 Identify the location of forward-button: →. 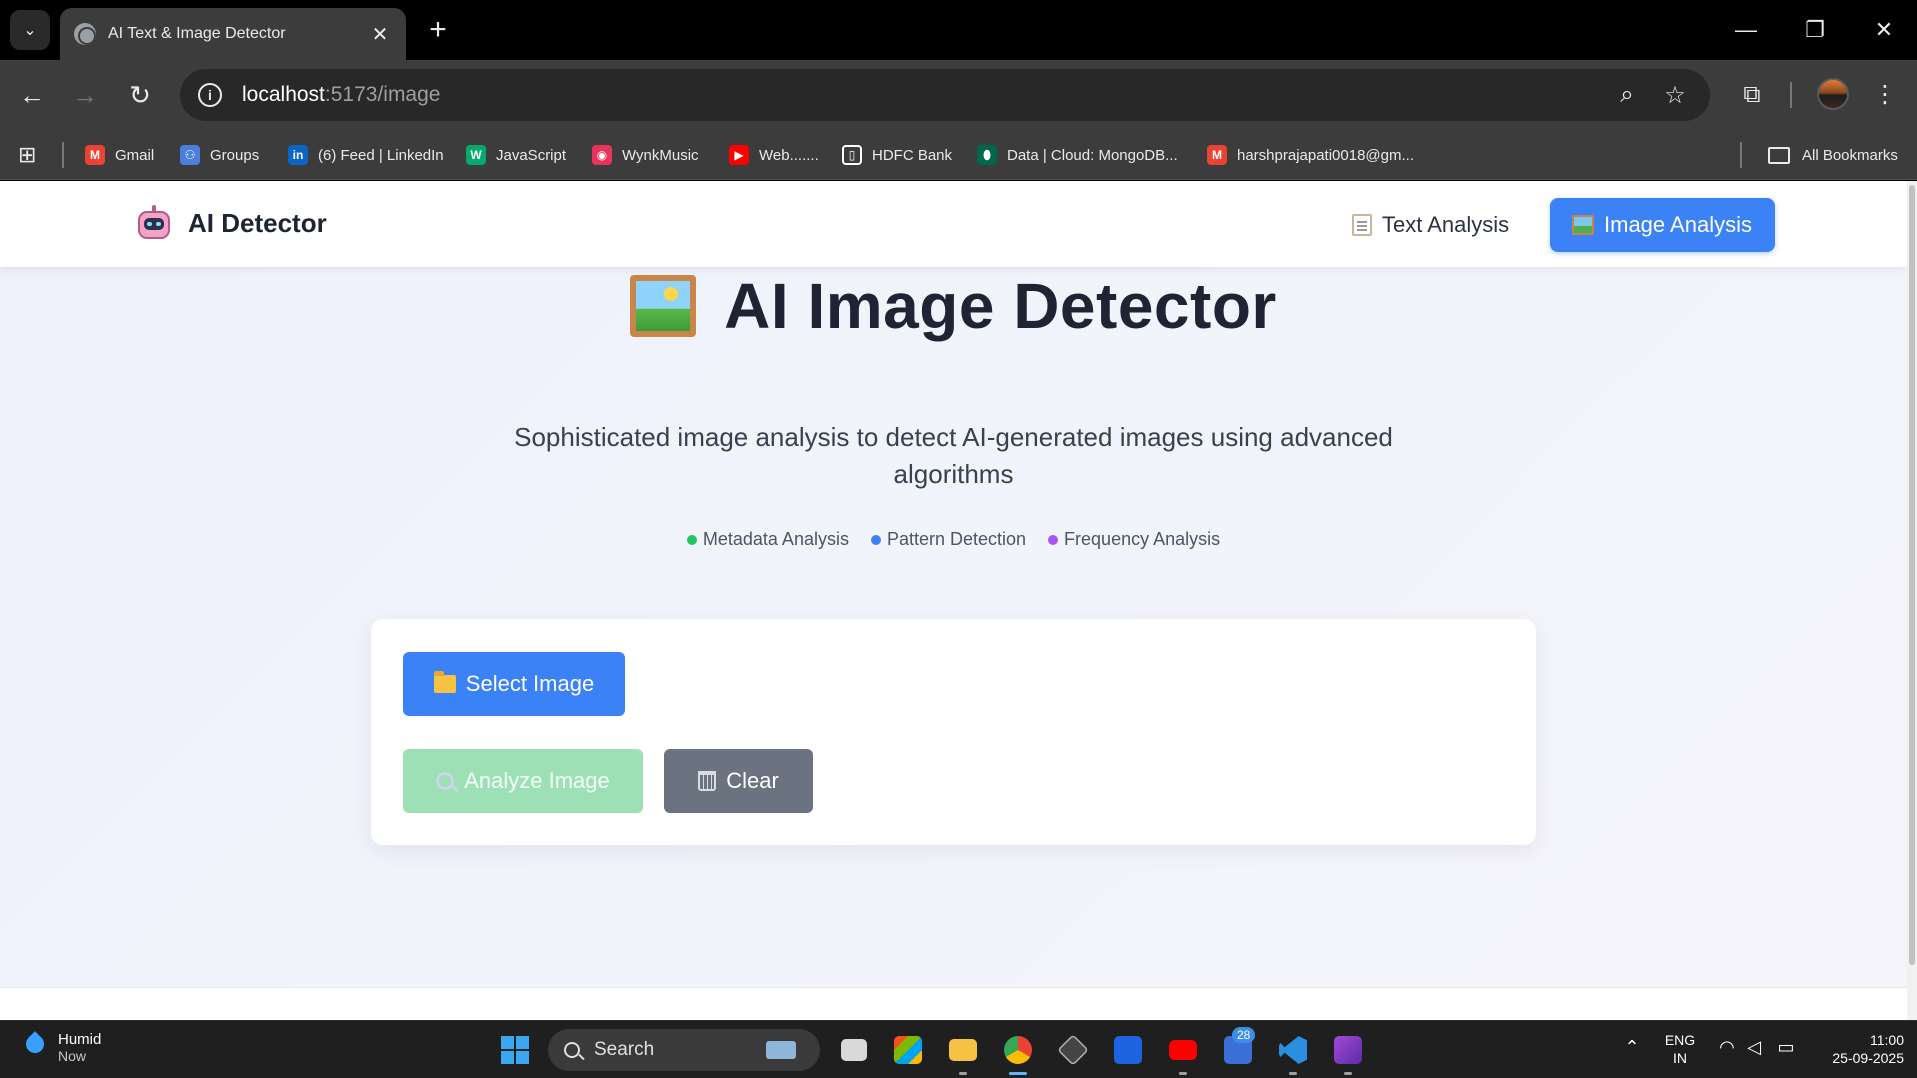
(85, 95).